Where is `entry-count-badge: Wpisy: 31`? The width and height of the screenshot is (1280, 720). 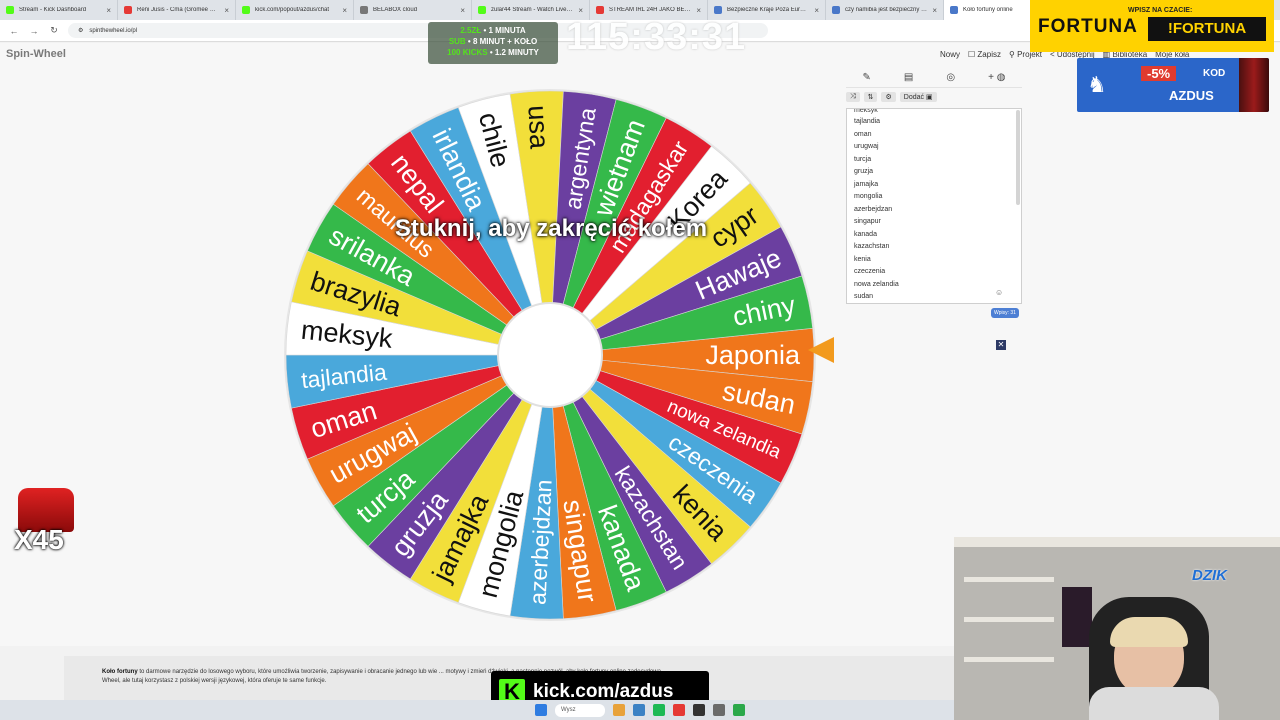
entry-count-badge: Wpisy: 31 is located at coordinates (1005, 313).